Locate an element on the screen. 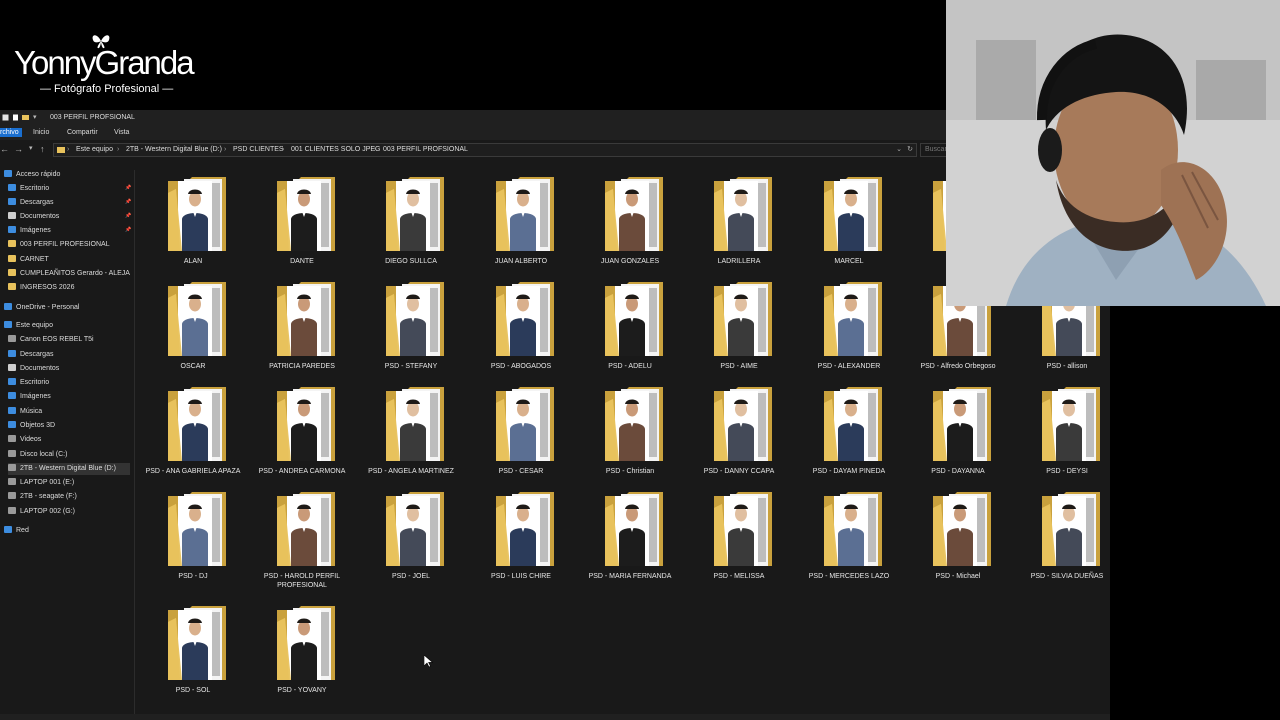 This screenshot has height=720, width=1280. sidebar-item: CUMPLEAÑITOS Gerardo - ALEJANDRA is located at coordinates (69, 274).